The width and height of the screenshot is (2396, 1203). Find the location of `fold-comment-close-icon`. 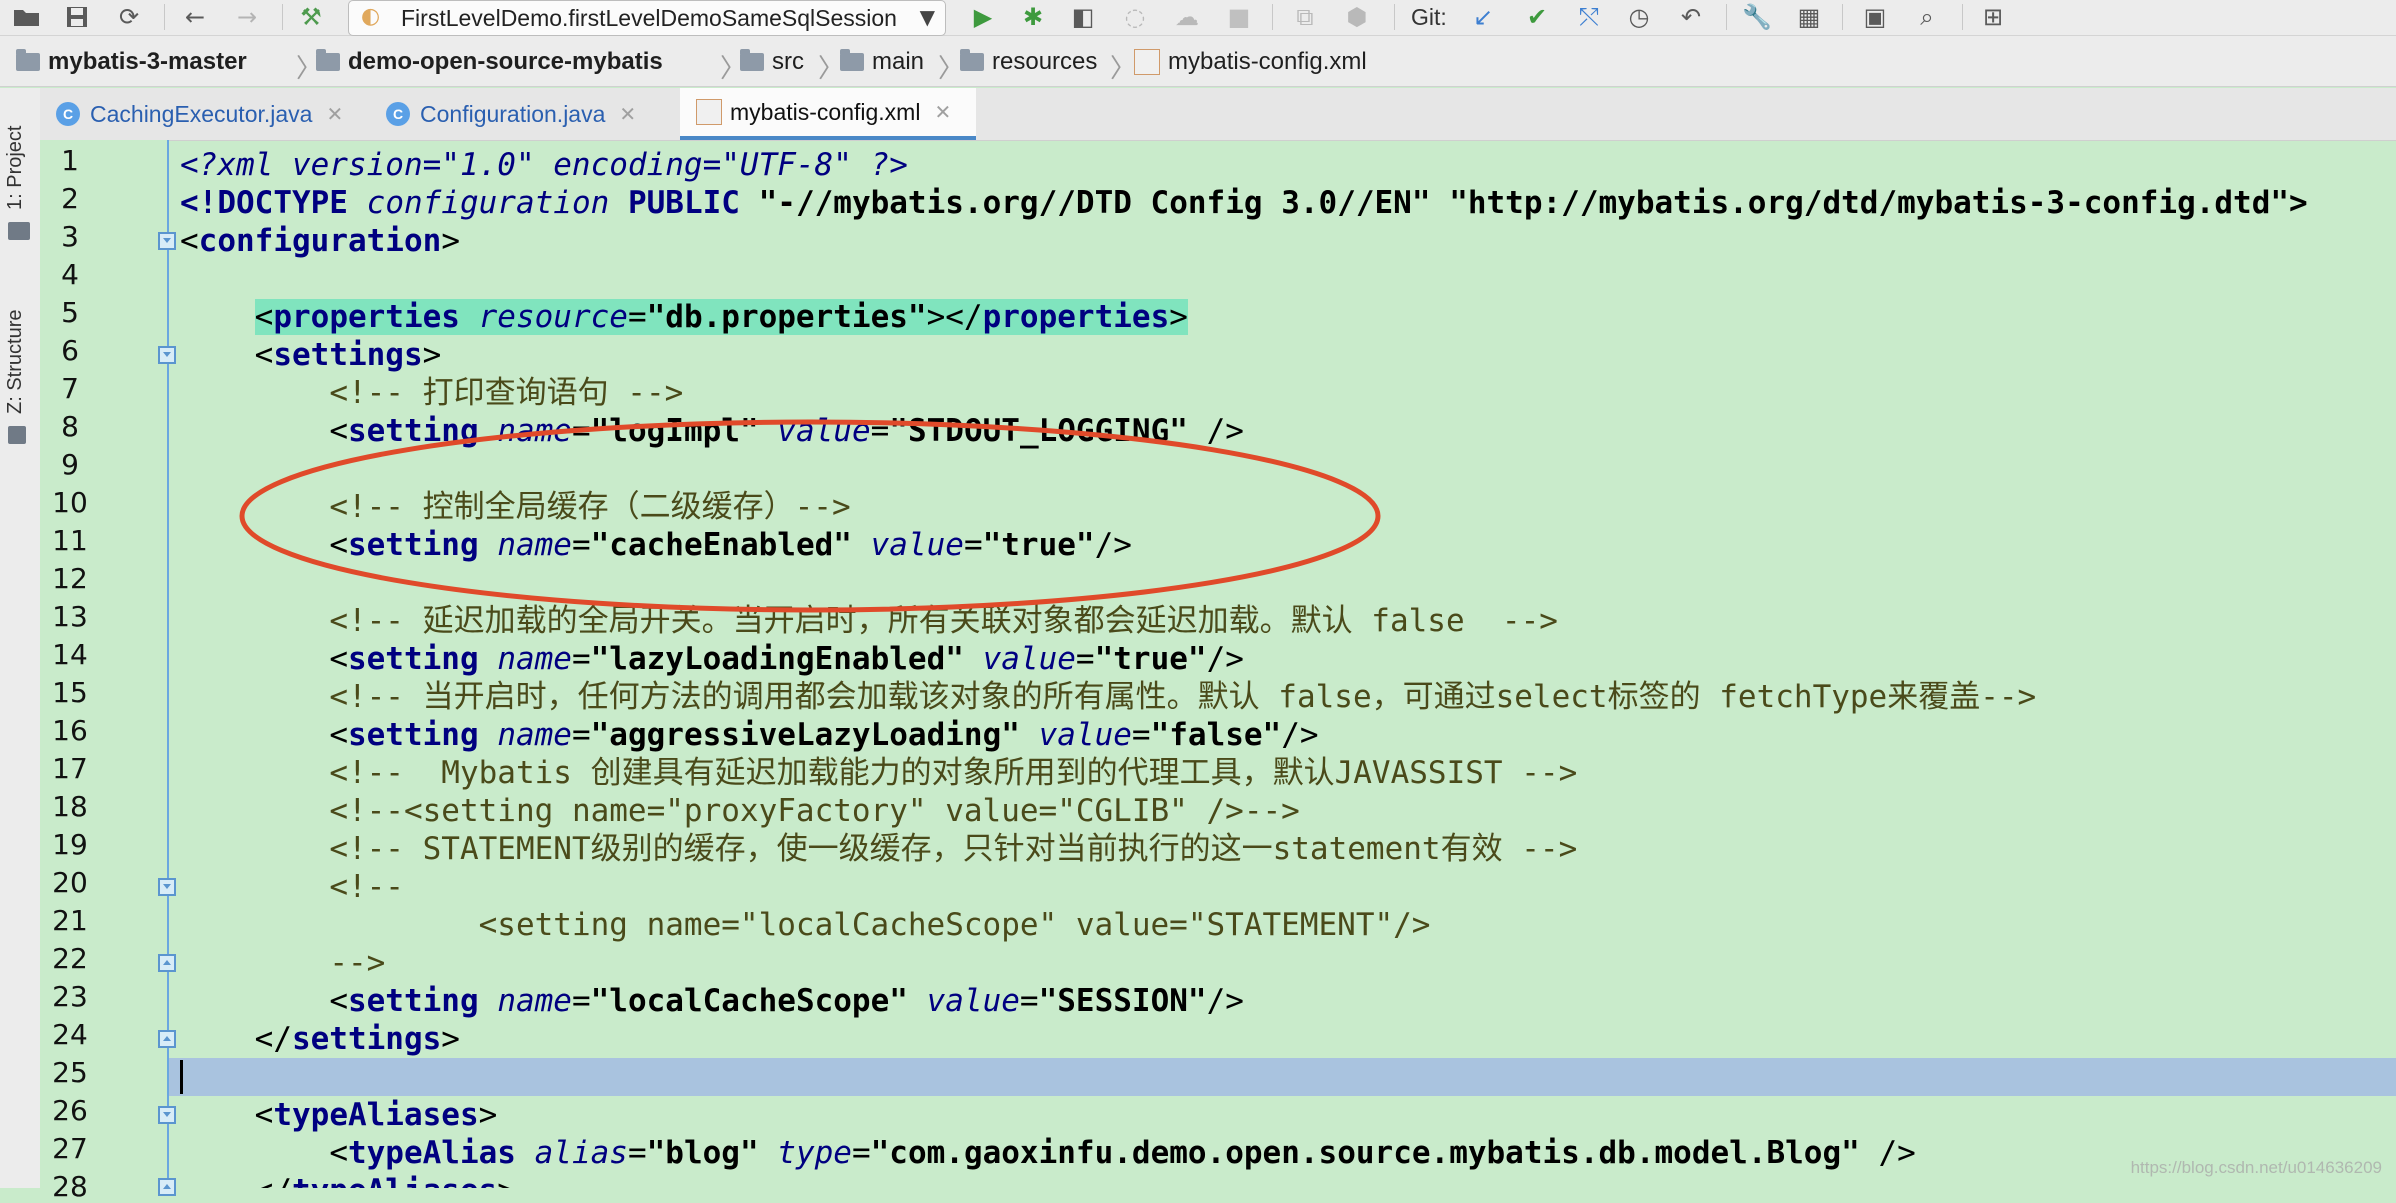

fold-comment-close-icon is located at coordinates (167, 963).